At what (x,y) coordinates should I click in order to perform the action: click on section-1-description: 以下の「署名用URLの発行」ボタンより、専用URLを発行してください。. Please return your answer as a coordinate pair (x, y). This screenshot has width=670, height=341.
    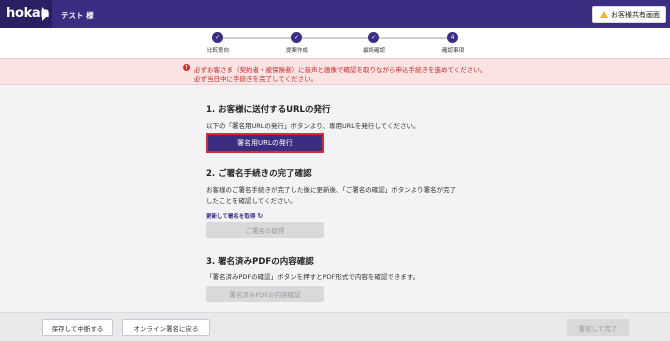
    Looking at the image, I should click on (313, 126).